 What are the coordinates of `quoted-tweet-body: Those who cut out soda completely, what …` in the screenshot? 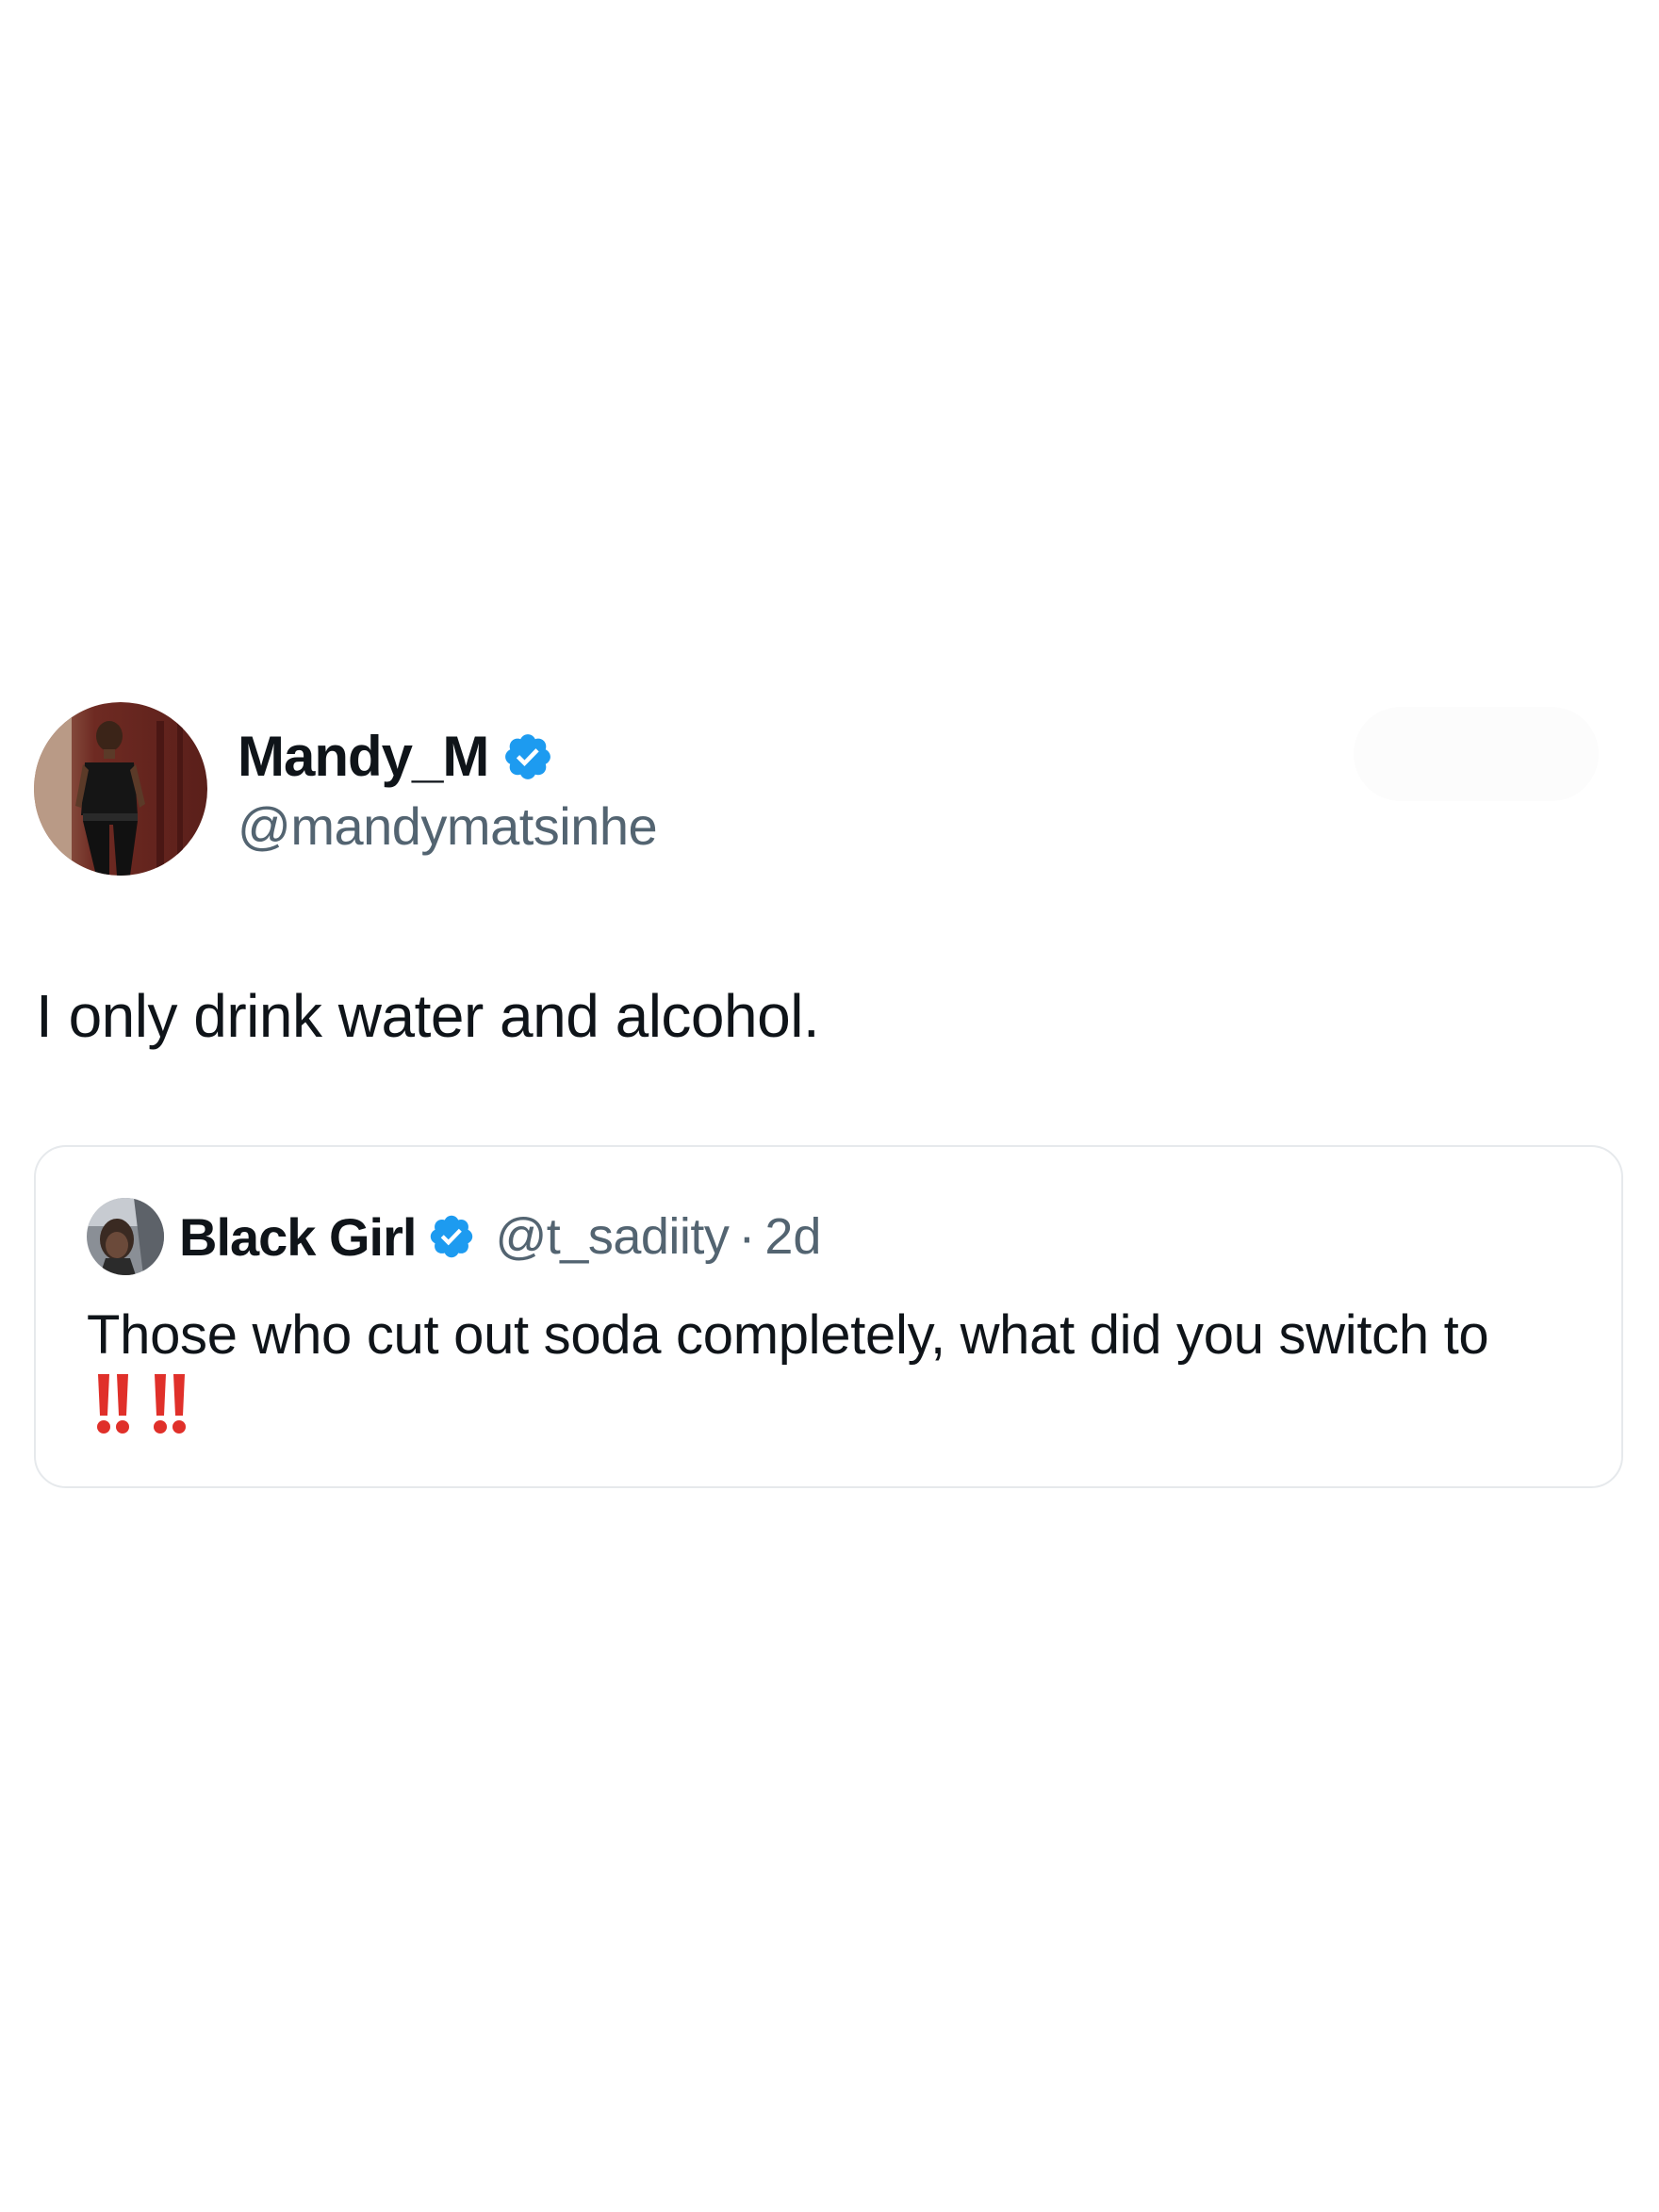 It's located at (788, 1335).